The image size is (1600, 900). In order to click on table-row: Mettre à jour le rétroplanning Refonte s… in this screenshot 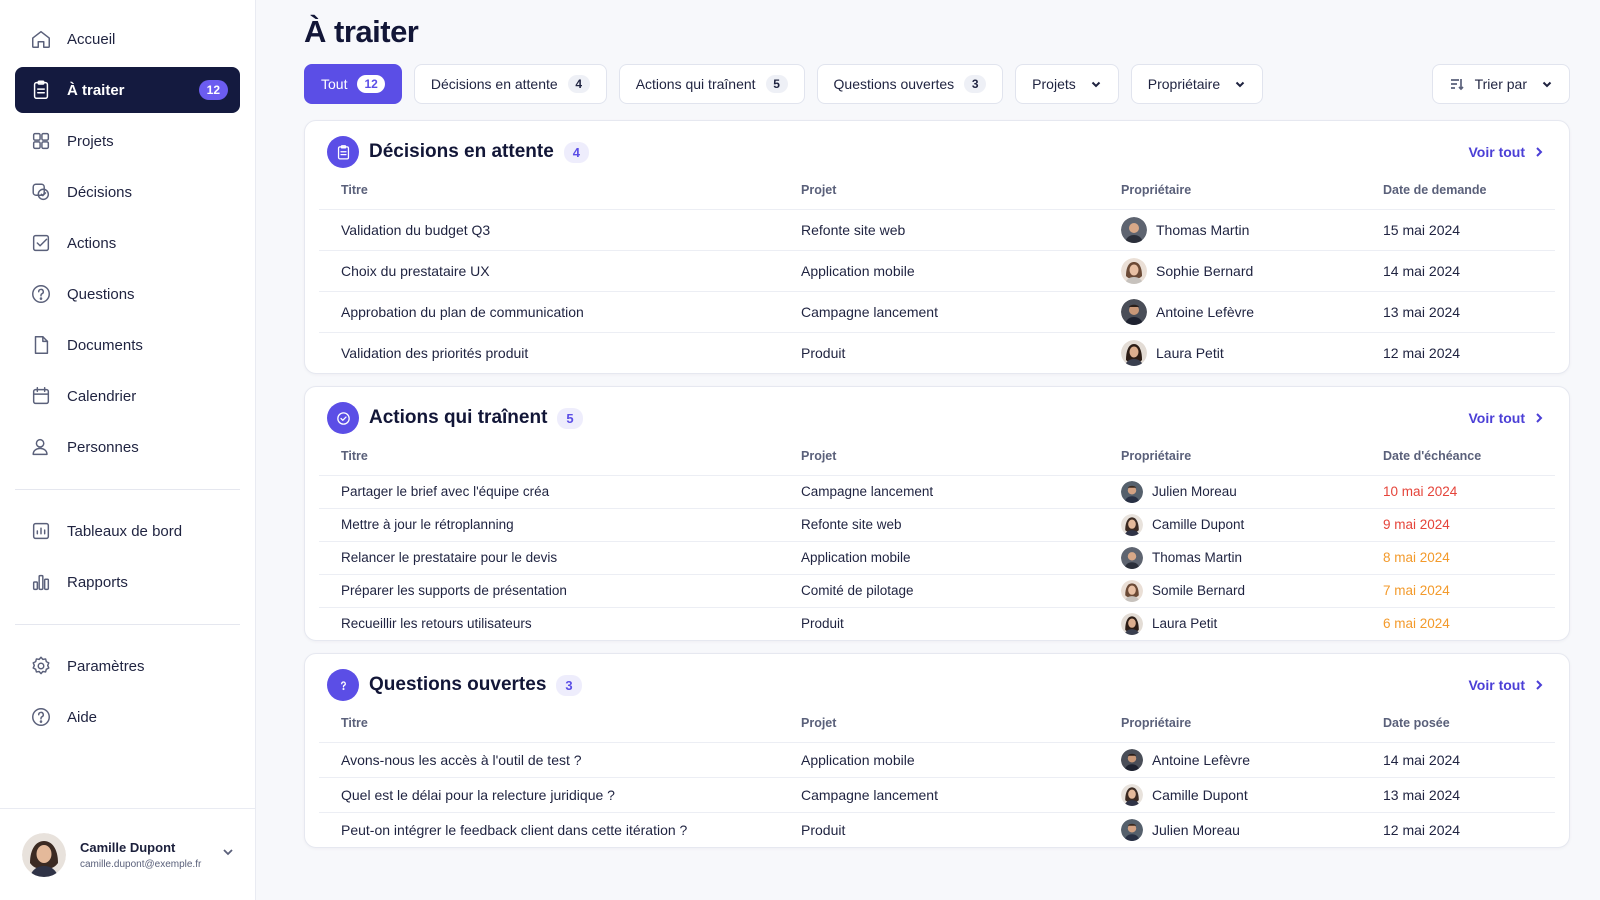, I will do `click(937, 525)`.